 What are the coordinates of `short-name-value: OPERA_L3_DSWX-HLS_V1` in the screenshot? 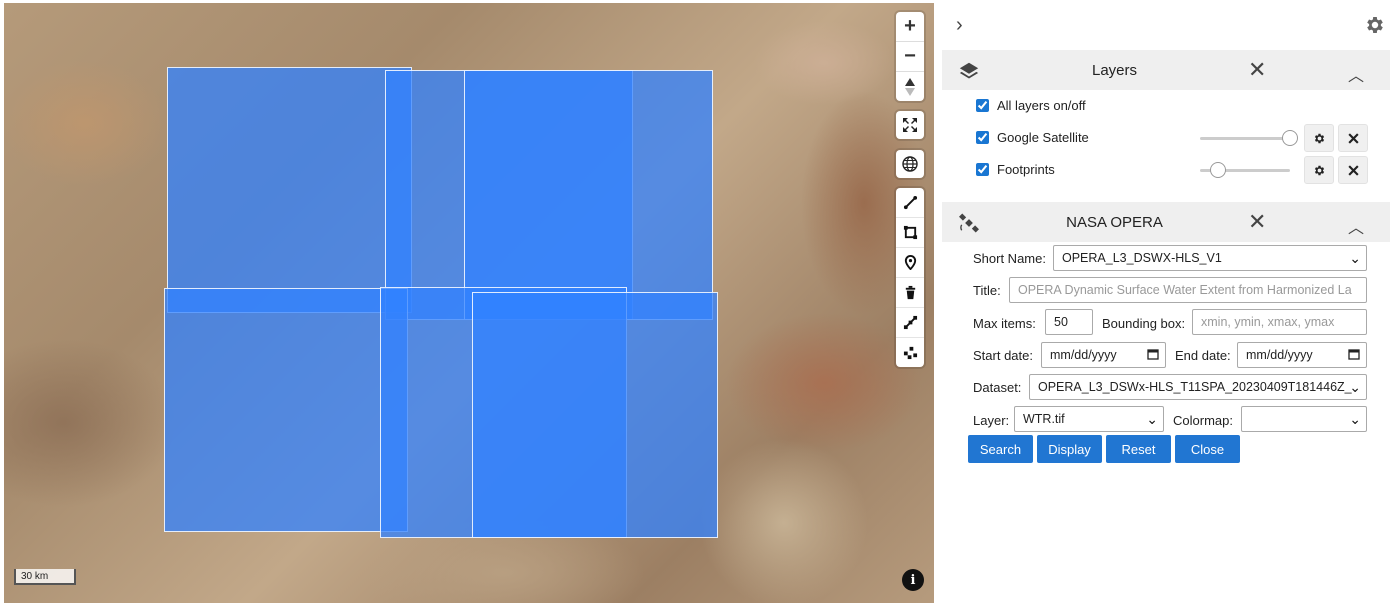 It's located at (1142, 258).